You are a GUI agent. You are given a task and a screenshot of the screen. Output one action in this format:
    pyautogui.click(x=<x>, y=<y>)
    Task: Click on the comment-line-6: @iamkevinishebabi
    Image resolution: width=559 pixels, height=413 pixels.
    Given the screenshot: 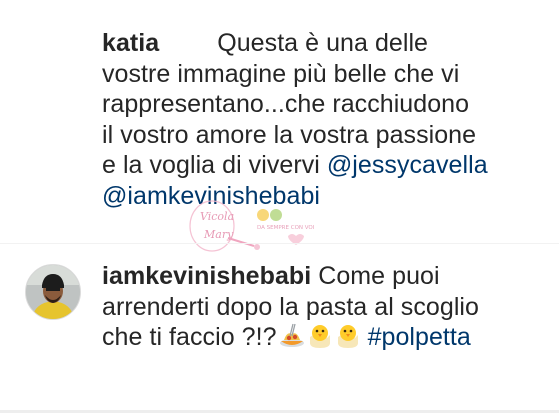 What is the action you would take?
    pyautogui.click(x=295, y=196)
    